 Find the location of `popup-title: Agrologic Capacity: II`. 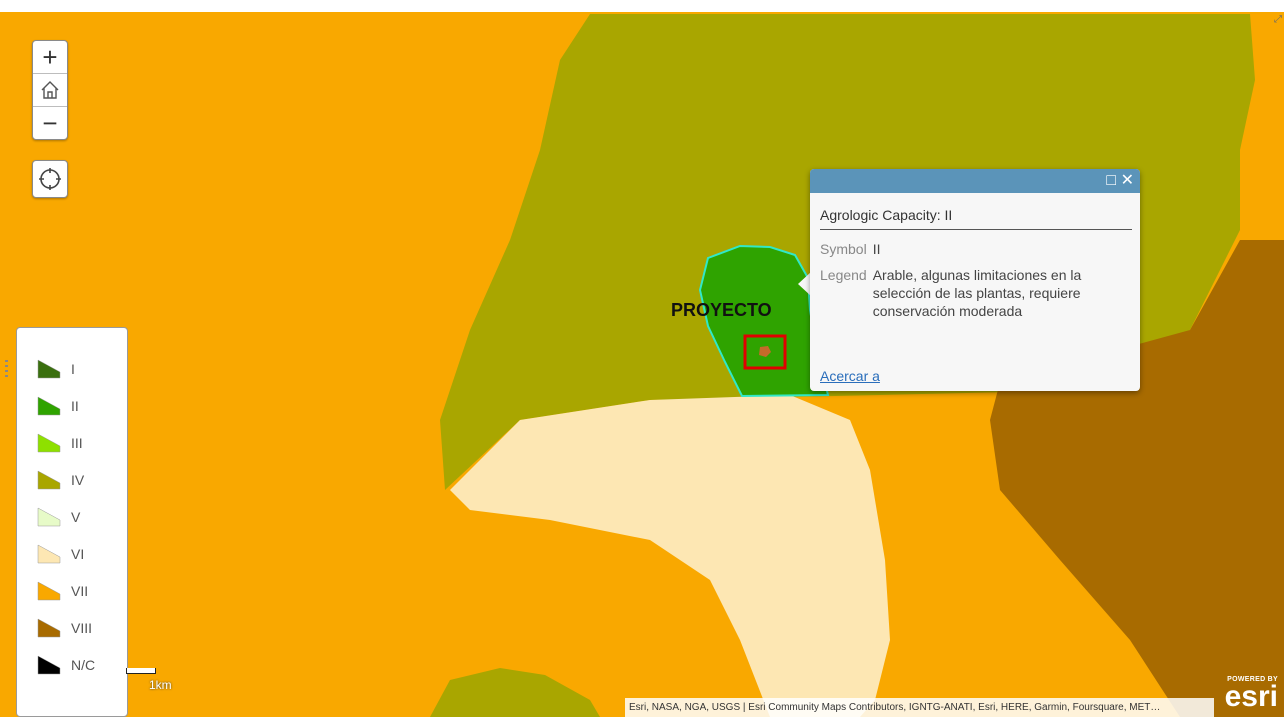

popup-title: Agrologic Capacity: II is located at coordinates (976, 218).